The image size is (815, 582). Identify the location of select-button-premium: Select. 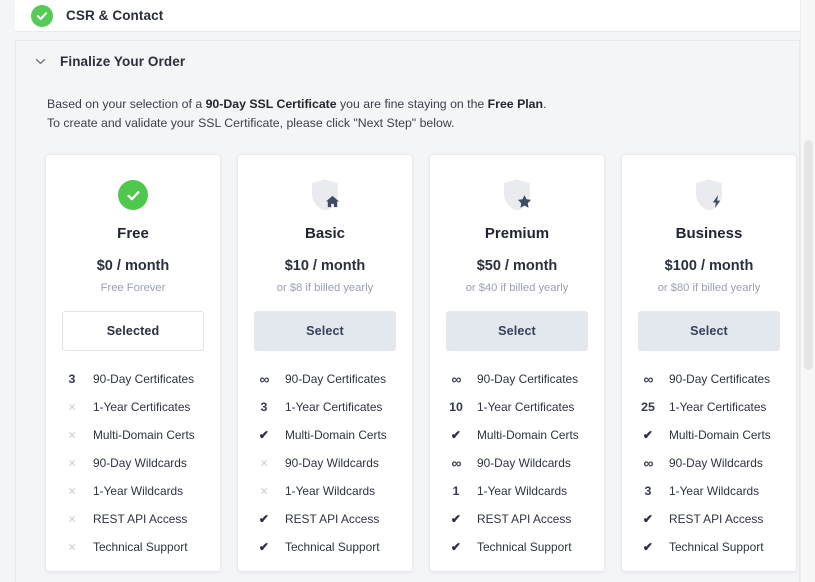
(517, 331).